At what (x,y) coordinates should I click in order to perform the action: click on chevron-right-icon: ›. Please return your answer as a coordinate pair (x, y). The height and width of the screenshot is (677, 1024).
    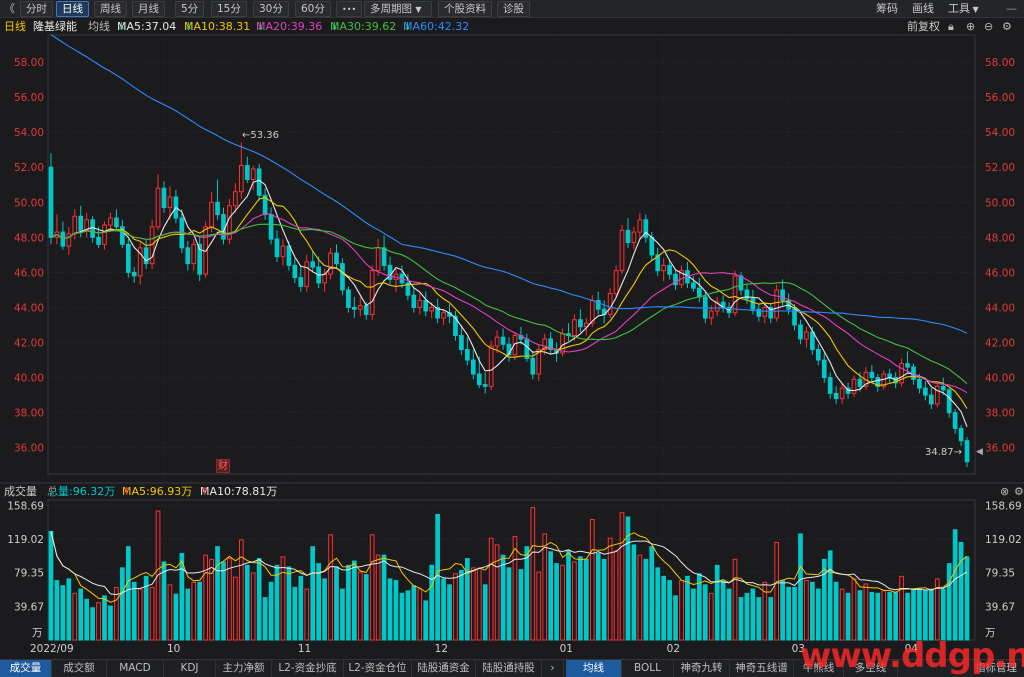
    Looking at the image, I should click on (553, 668).